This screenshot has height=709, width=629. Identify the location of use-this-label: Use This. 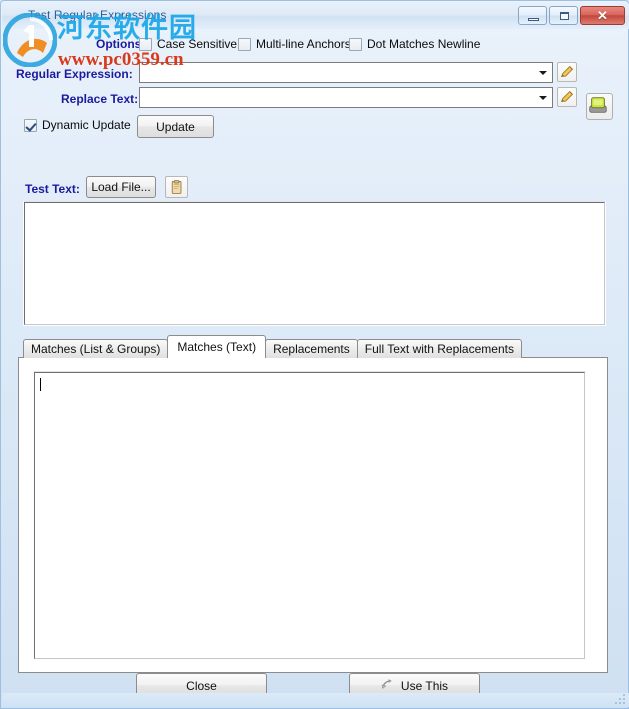
(424, 685).